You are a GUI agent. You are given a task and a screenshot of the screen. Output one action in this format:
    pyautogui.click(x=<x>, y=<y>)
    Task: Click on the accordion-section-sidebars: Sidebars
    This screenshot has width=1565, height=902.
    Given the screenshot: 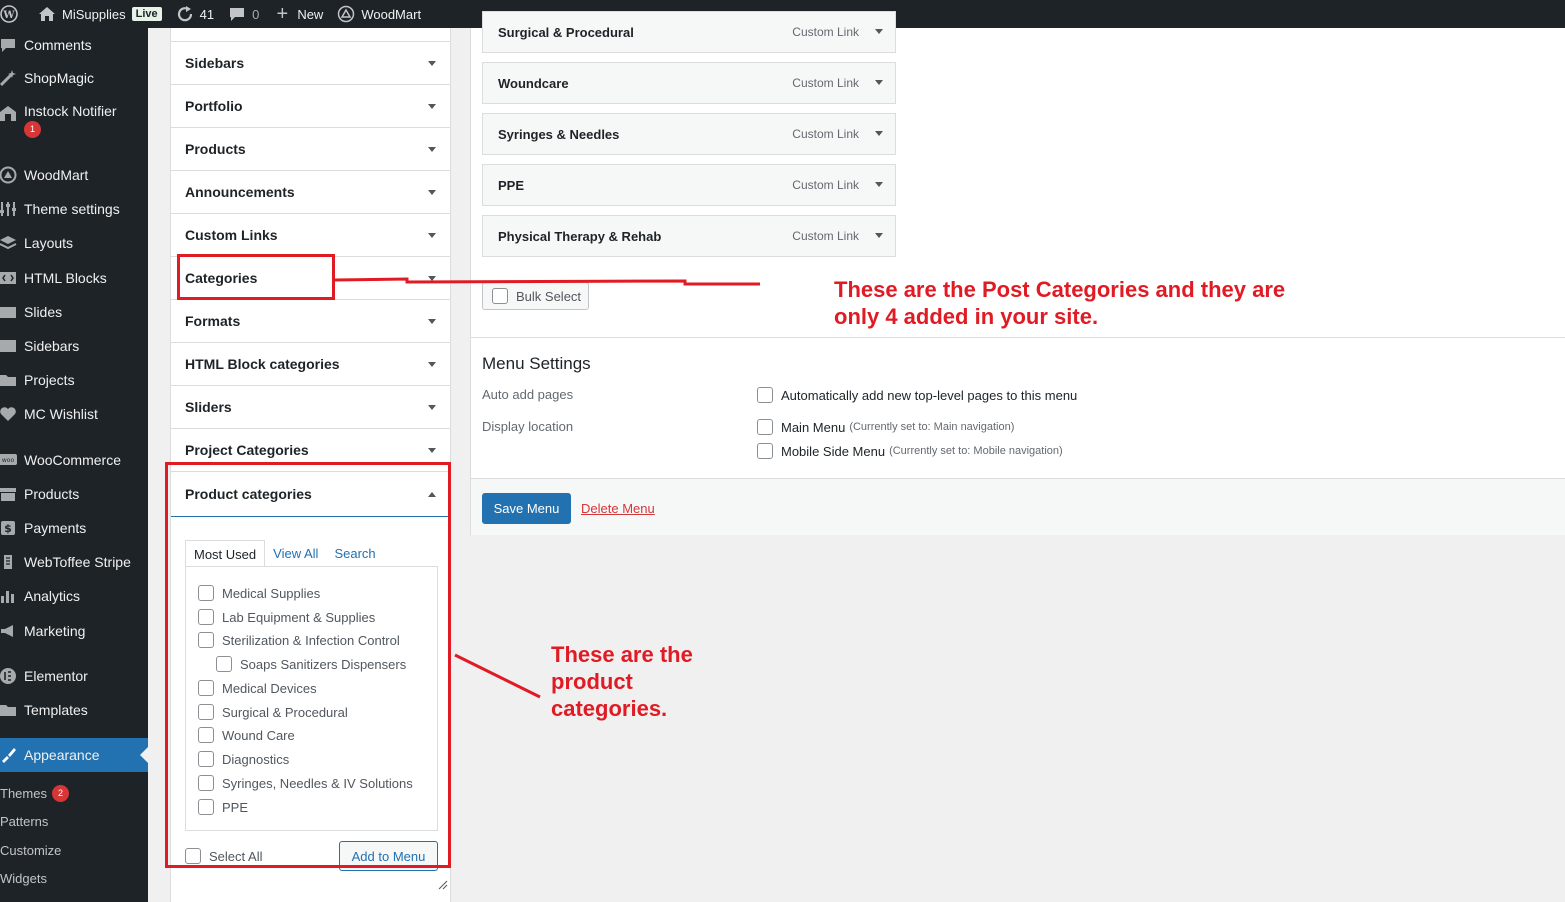 What is the action you would take?
    pyautogui.click(x=310, y=63)
    